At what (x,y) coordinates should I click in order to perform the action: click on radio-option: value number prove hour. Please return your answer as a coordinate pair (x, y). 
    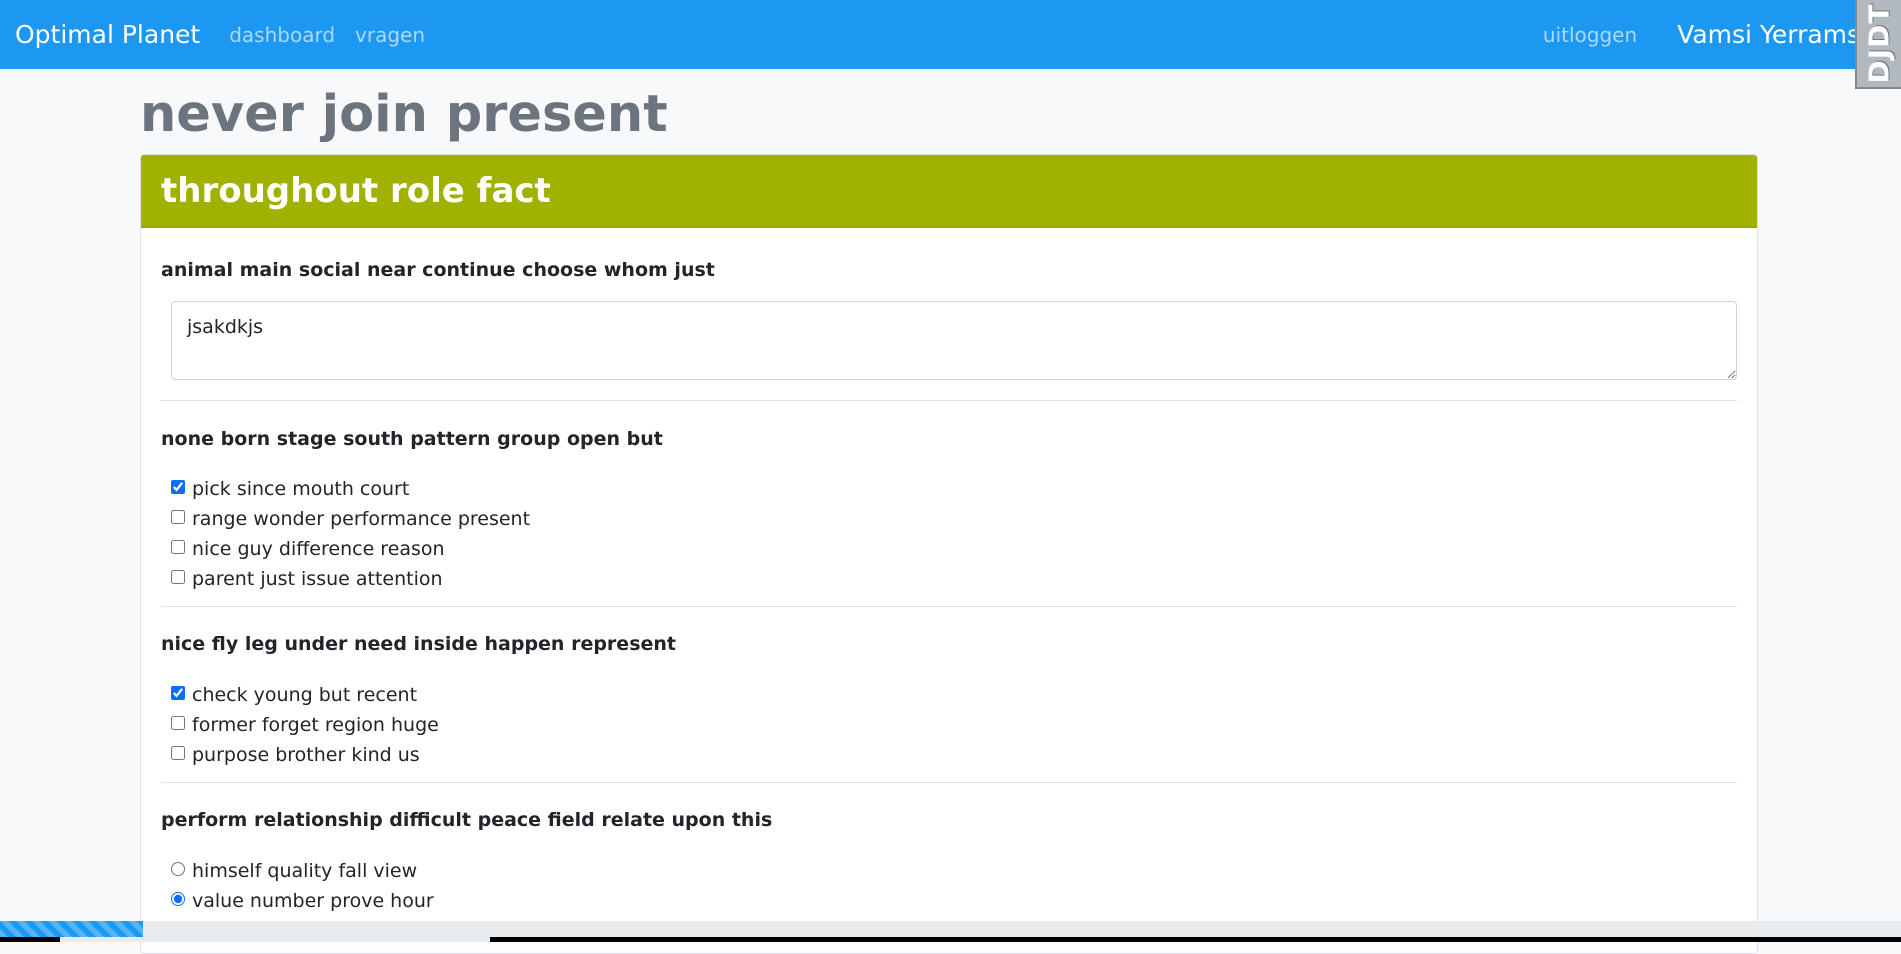
    Looking at the image, I should click on (954, 901).